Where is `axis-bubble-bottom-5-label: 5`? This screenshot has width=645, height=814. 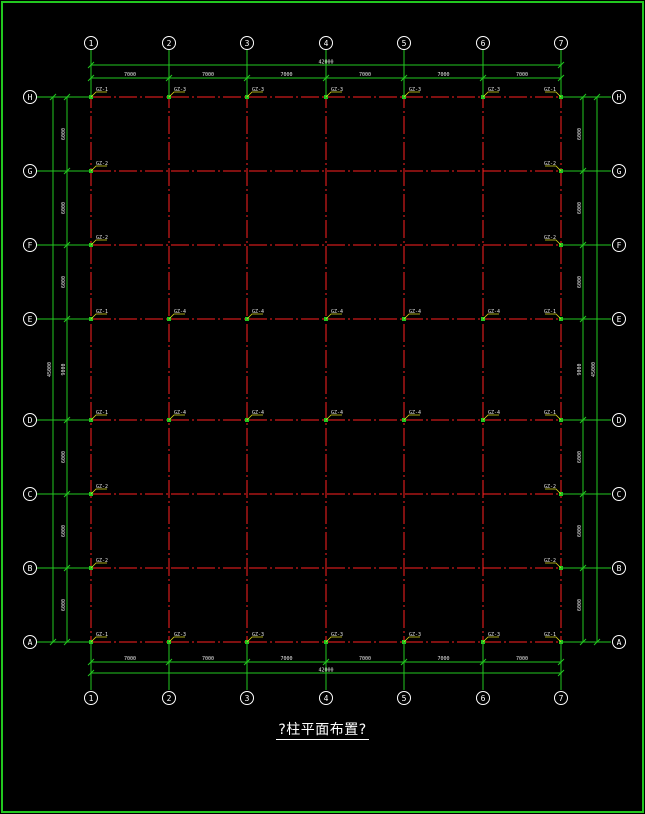 axis-bubble-bottom-5-label: 5 is located at coordinates (404, 698).